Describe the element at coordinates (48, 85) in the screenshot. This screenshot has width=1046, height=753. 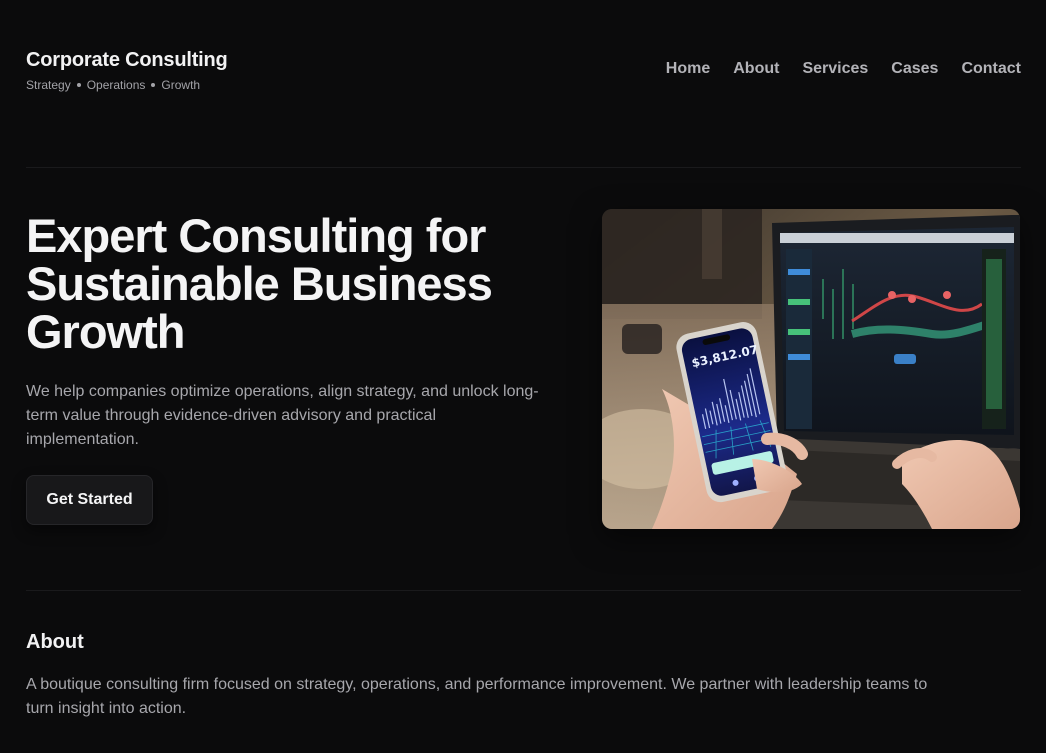
I see `tagline-strategy: Strategy` at that location.